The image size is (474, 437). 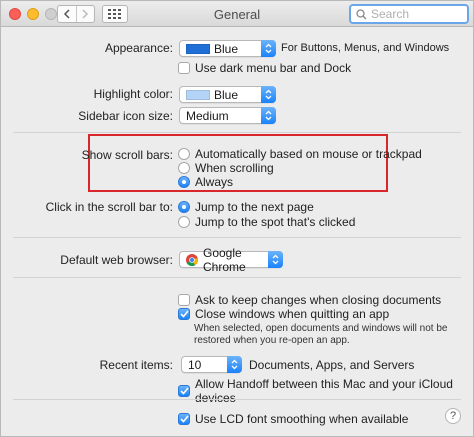 I want to click on appearance-caption: For Buttons, Menus, and Windows, so click(x=365, y=48).